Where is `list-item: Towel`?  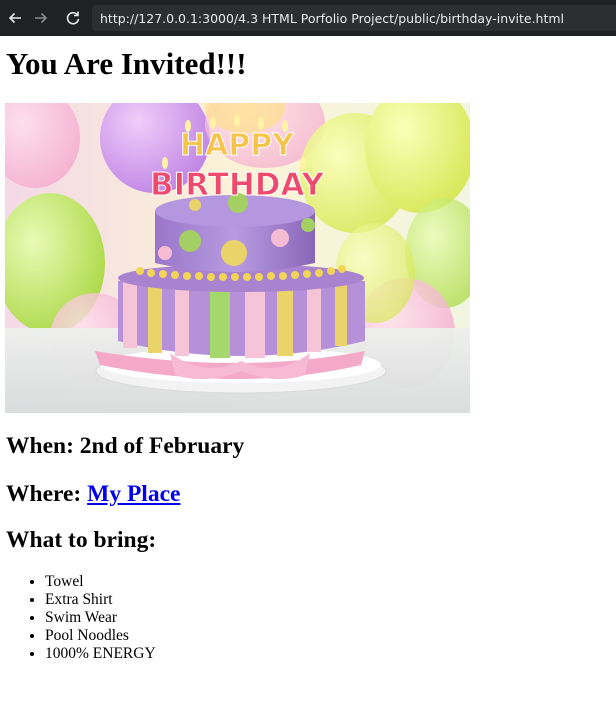
list-item: Towel is located at coordinates (100, 582).